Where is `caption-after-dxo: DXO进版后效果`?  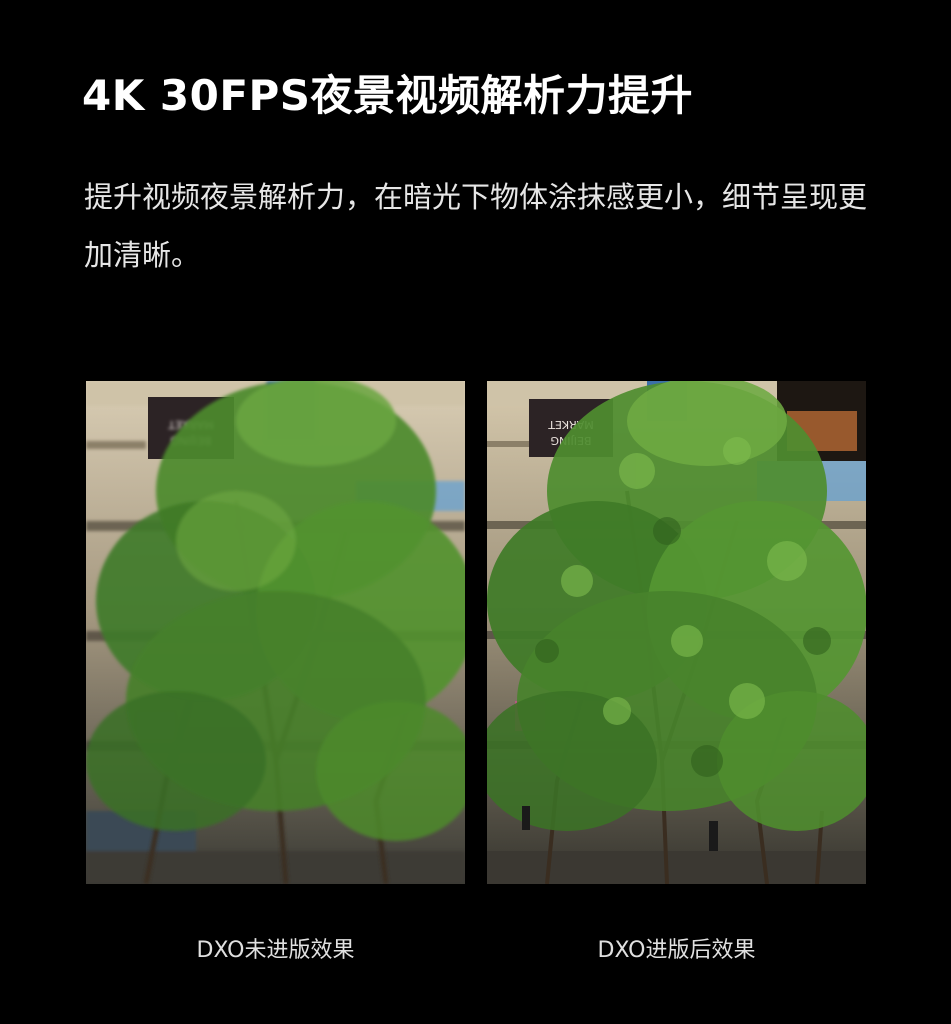 caption-after-dxo: DXO进版后效果 is located at coordinates (676, 950).